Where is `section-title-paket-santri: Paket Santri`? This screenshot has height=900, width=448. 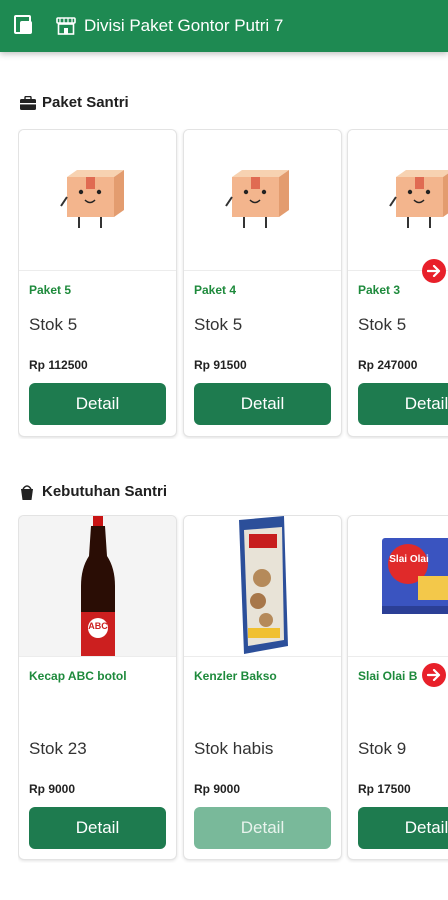
section-title-paket-santri: Paket Santri is located at coordinates (74, 102).